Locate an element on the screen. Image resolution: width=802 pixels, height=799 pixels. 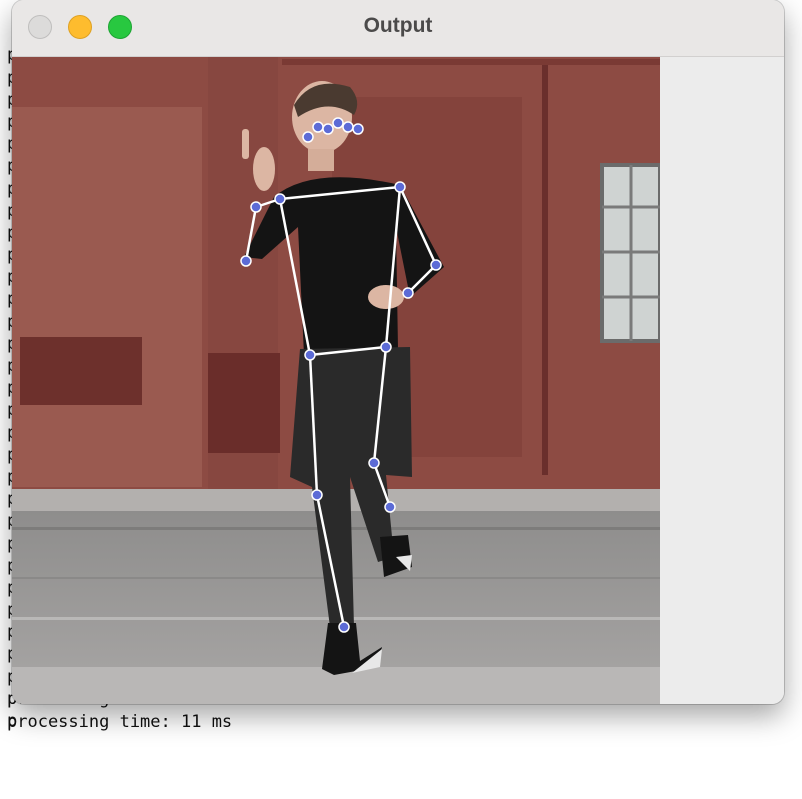
terminal-line: processing time: 11 ms is located at coordinates (120, 722).